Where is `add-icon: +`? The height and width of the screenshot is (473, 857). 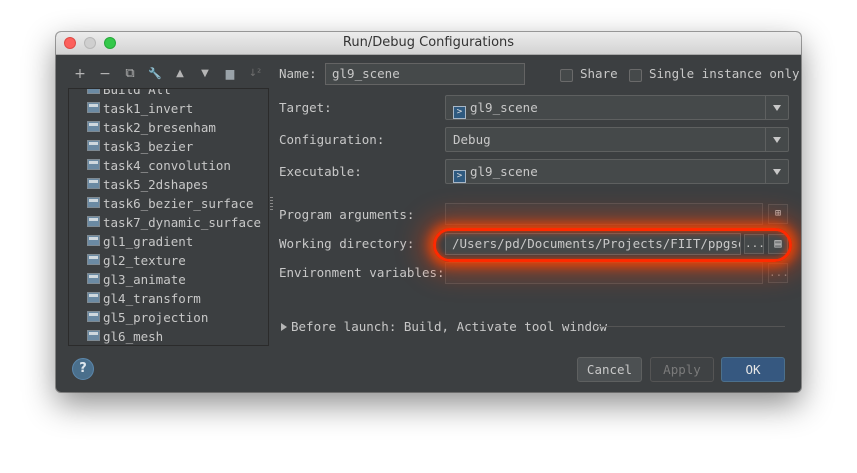
add-icon: + is located at coordinates (80, 74).